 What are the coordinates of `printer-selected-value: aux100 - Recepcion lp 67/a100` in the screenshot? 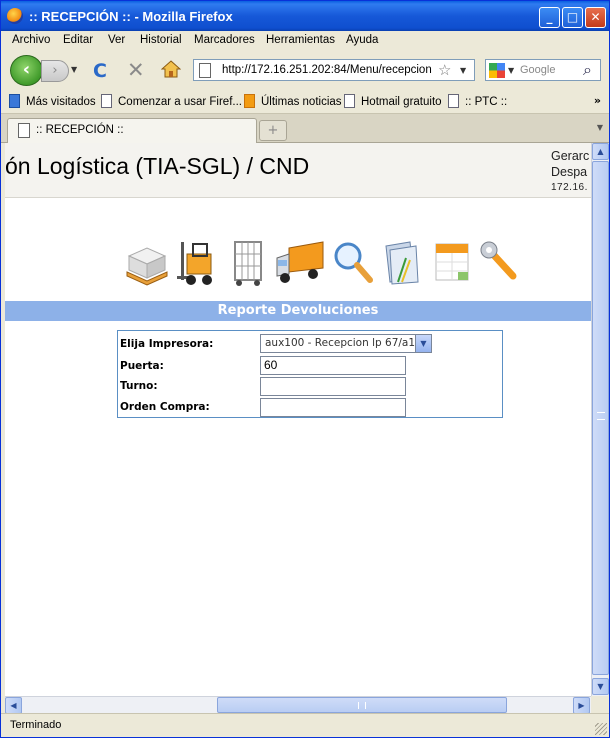 It's located at (340, 343).